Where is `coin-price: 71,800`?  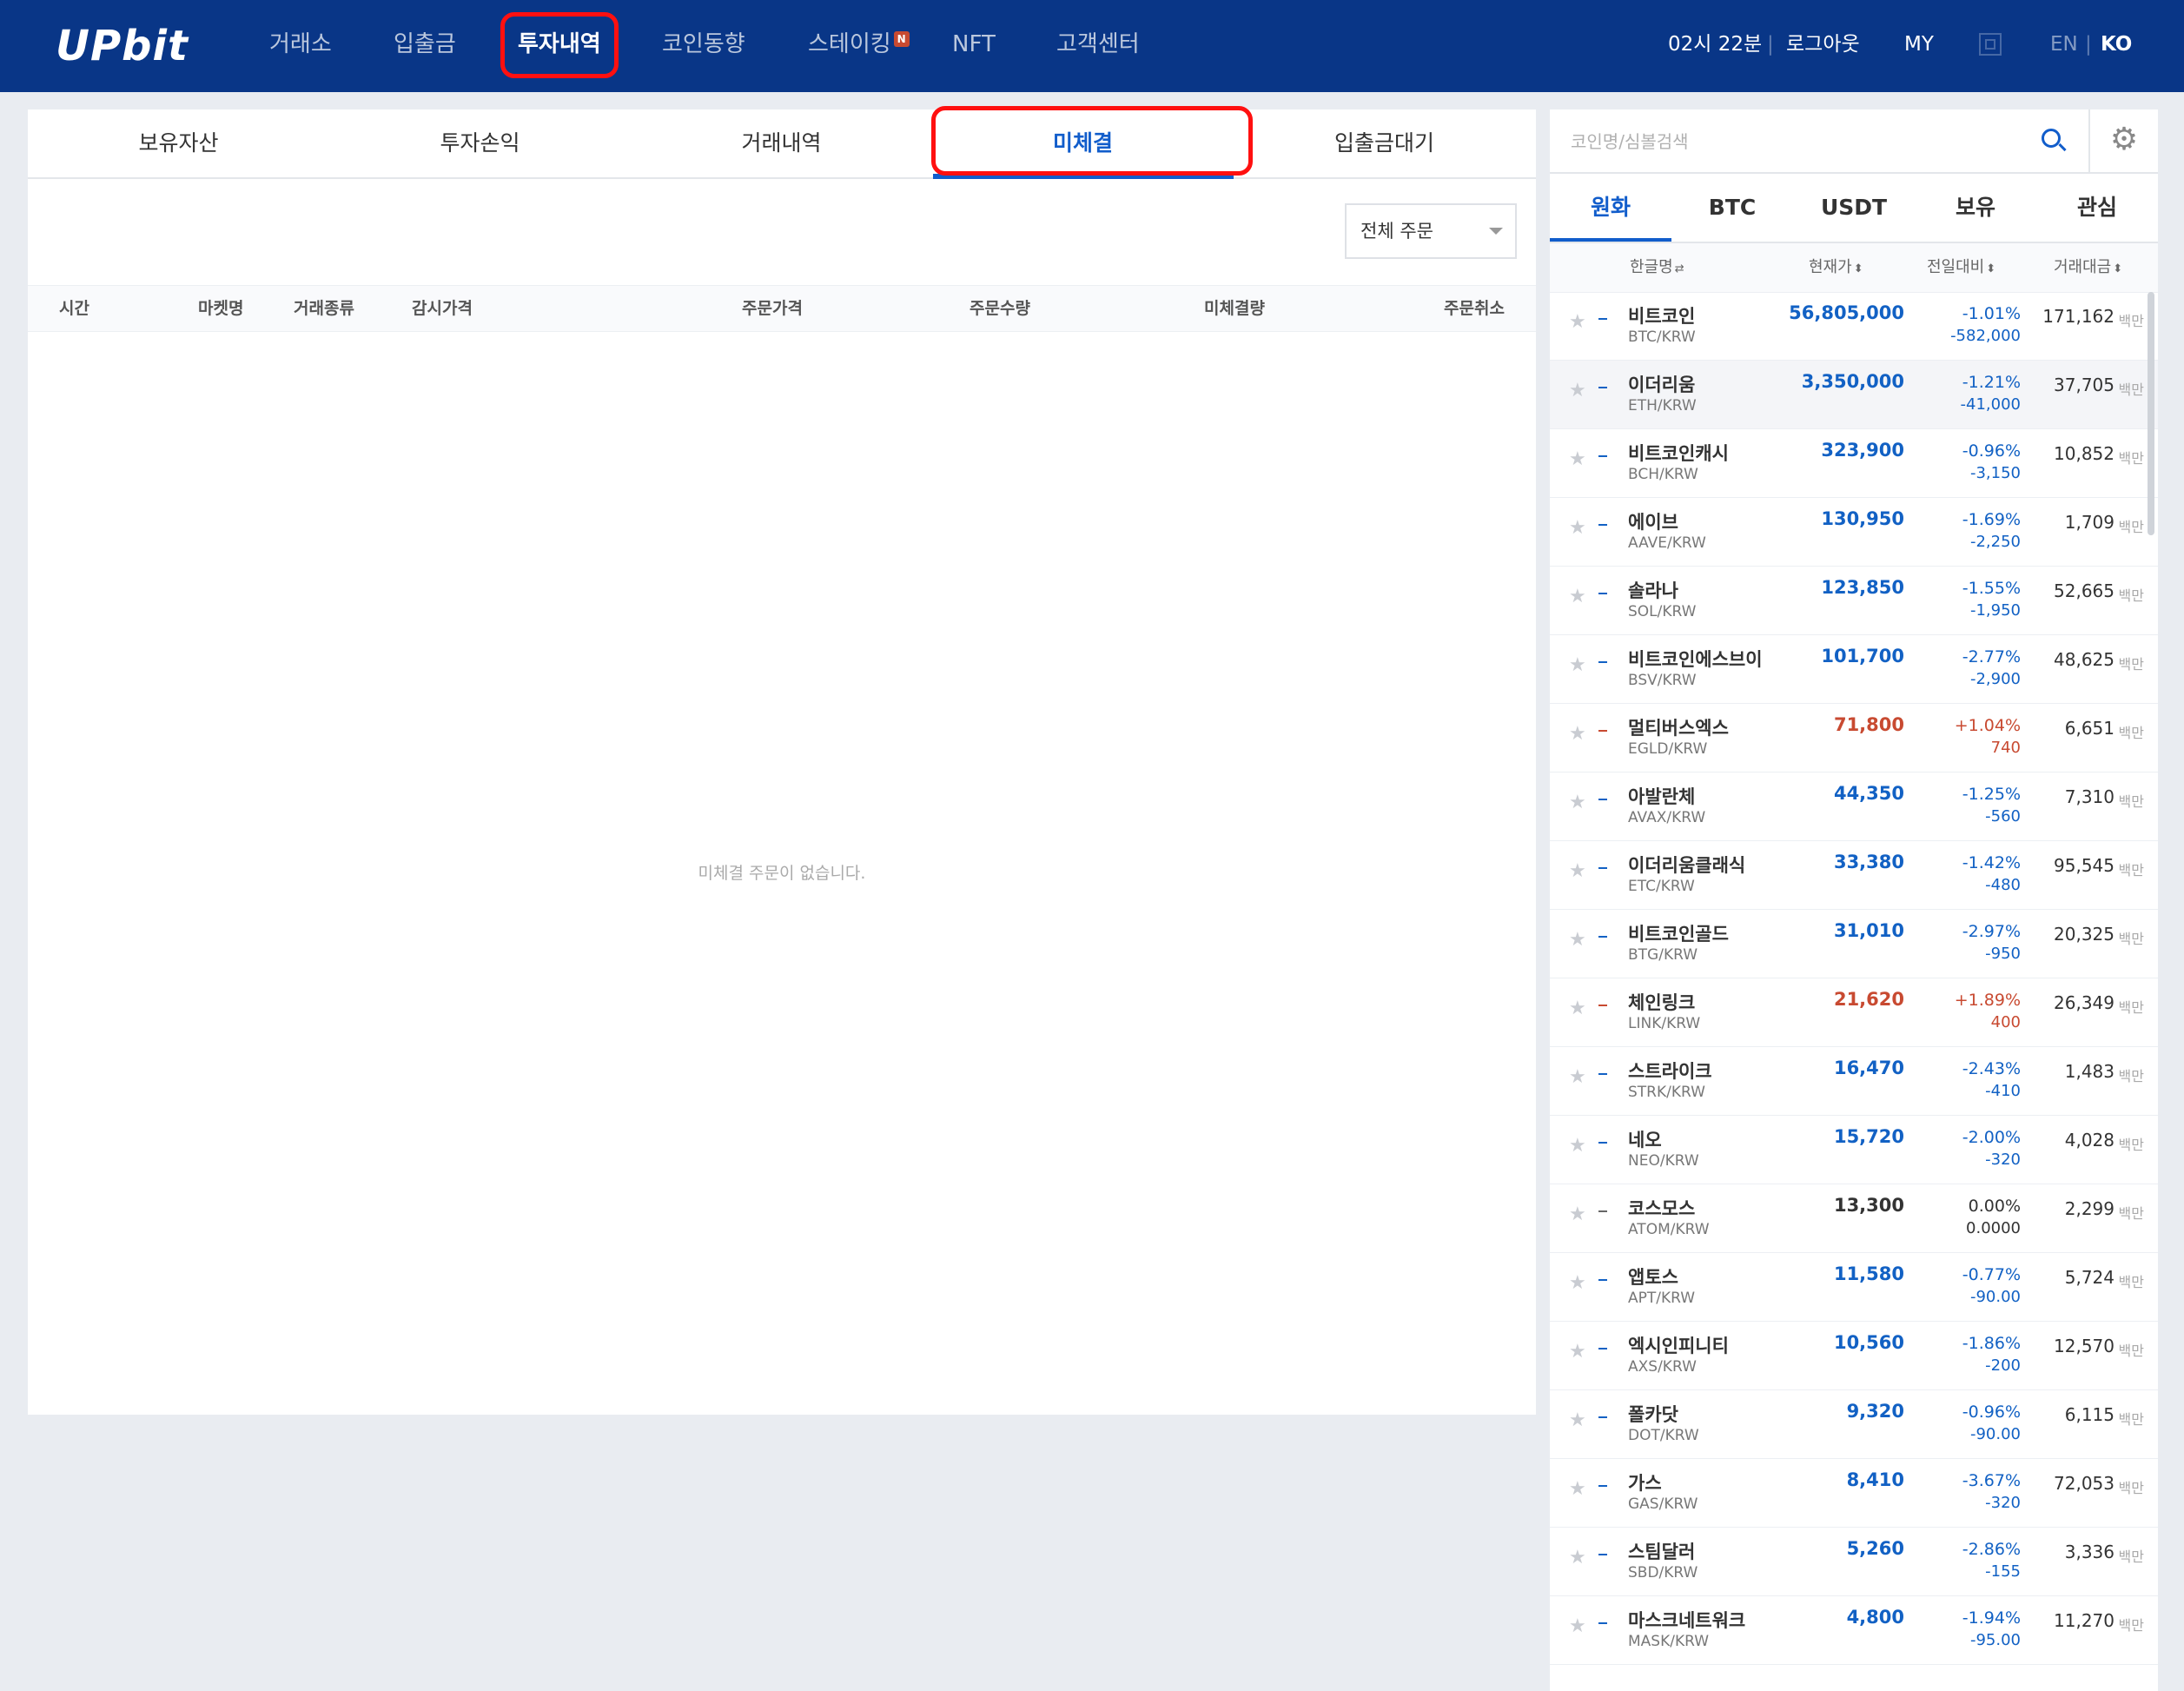 coin-price: 71,800 is located at coordinates (1868, 725).